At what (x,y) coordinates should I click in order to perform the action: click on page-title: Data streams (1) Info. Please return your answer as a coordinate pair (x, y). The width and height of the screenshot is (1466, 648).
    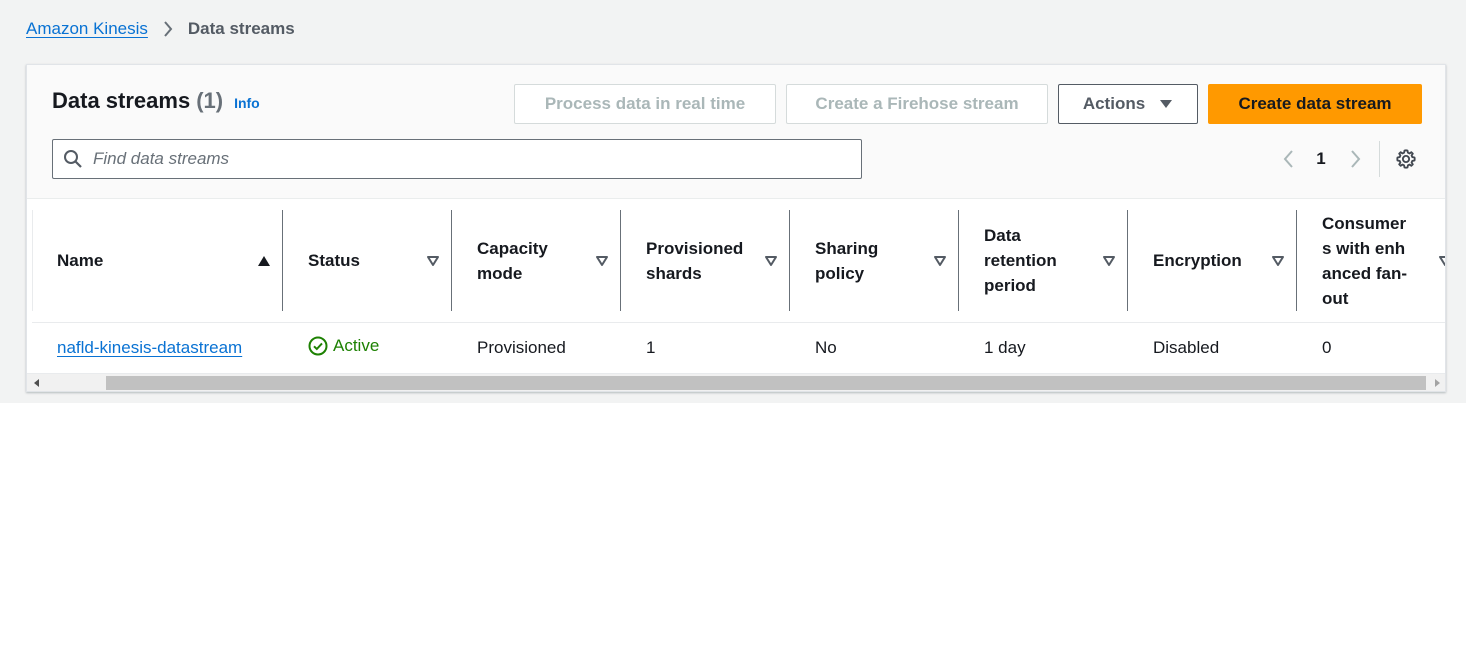
    Looking at the image, I should click on (156, 101).